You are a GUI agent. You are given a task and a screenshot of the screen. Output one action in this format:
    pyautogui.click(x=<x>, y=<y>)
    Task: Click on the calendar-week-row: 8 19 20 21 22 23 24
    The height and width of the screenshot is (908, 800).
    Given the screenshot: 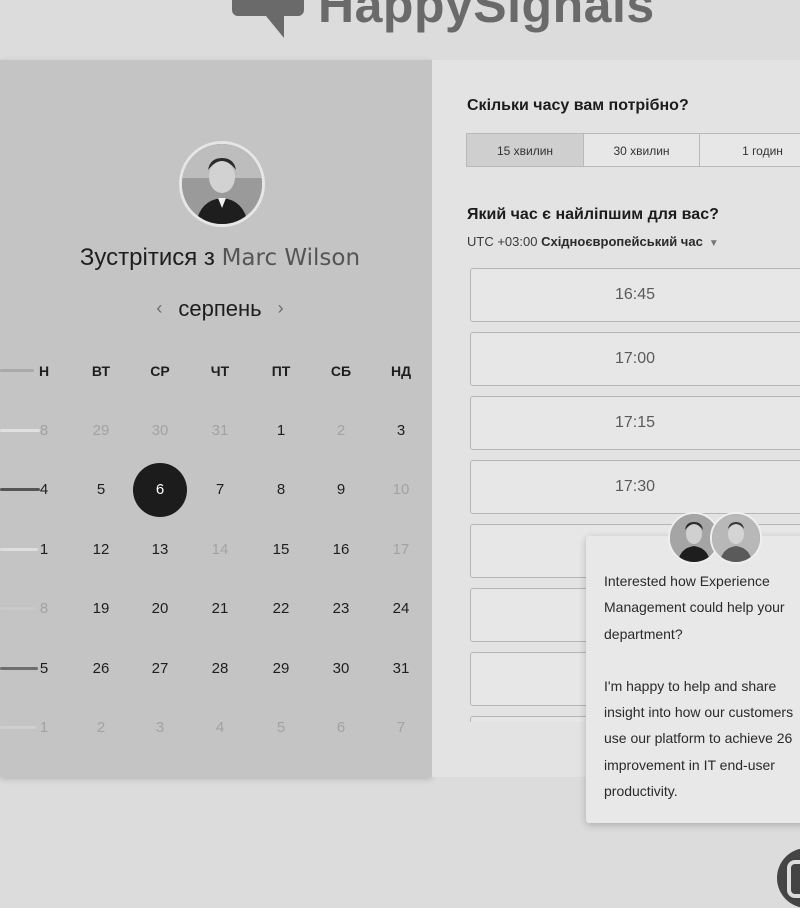 What is the action you would take?
    pyautogui.click(x=216, y=609)
    